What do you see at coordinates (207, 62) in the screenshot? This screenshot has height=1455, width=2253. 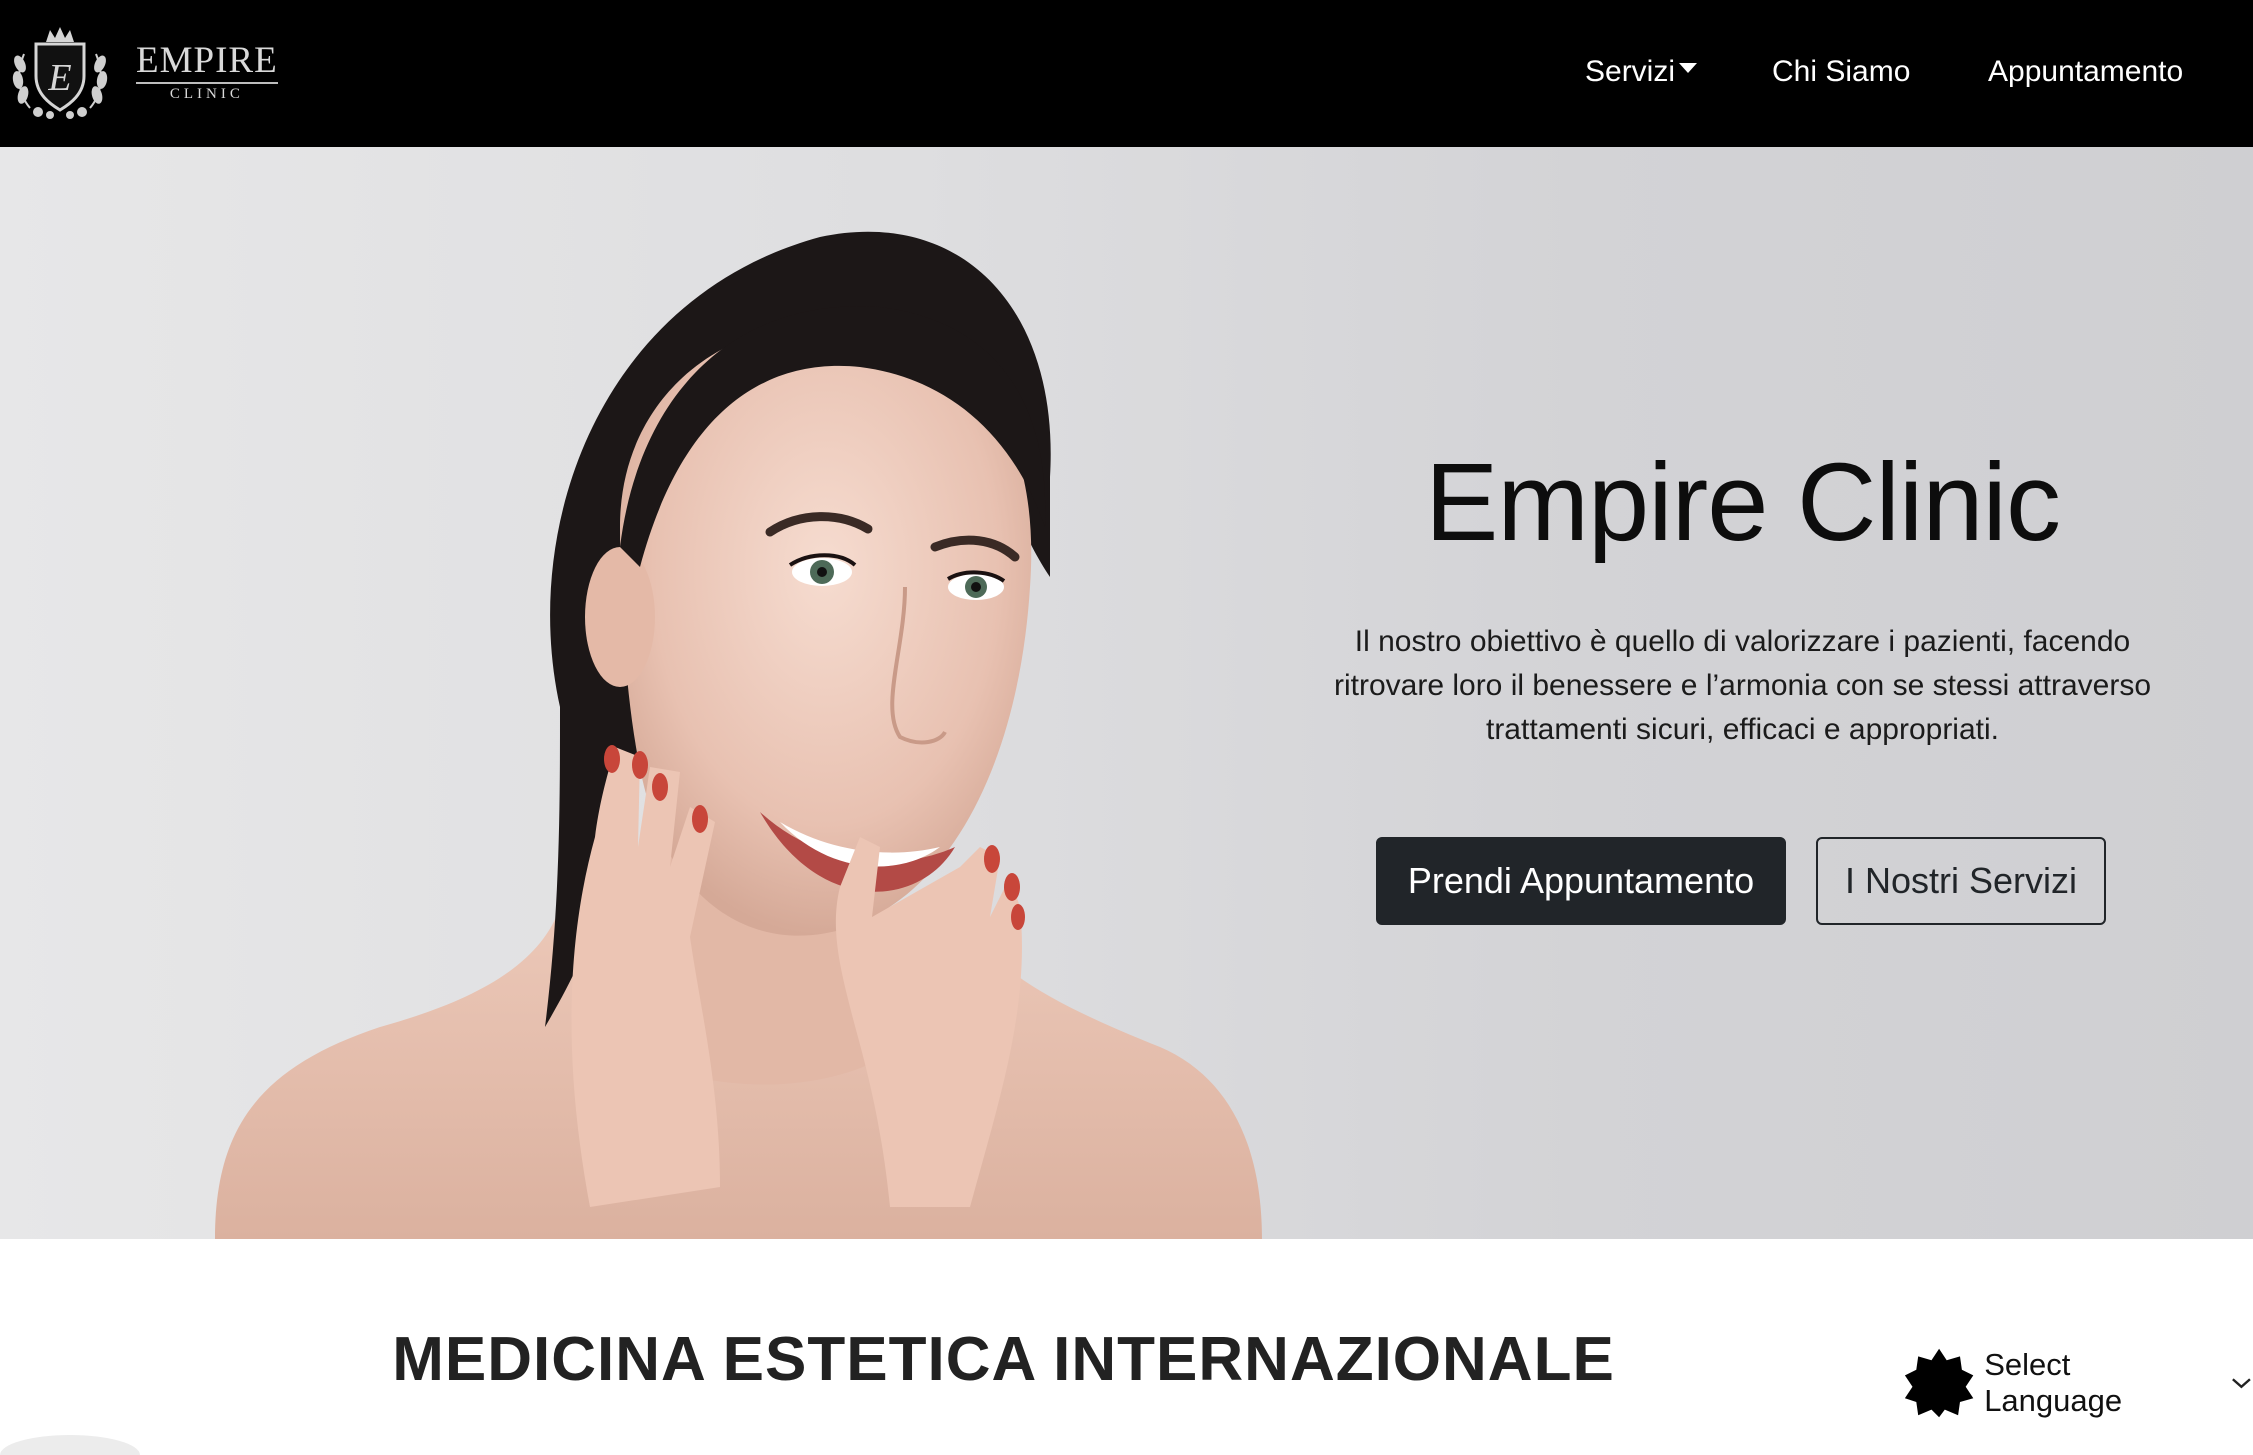 I see `brand-name: EMPIRE` at bounding box center [207, 62].